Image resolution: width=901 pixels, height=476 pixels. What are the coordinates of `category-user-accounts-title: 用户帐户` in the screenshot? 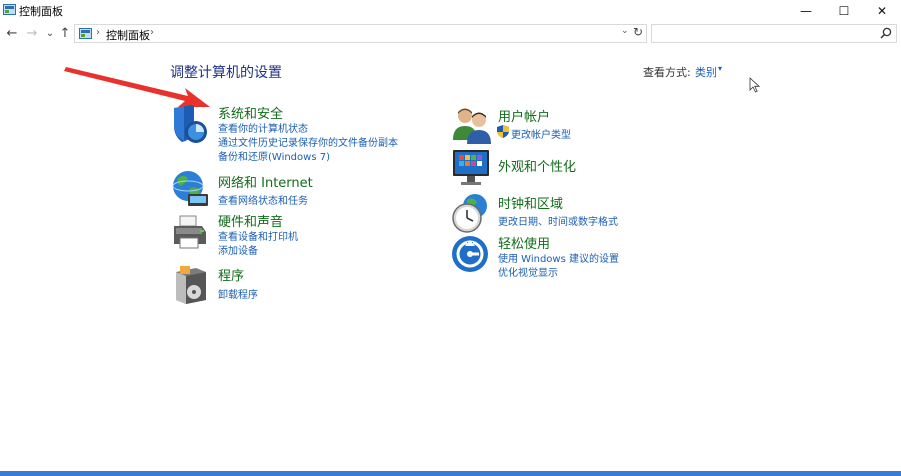 It's located at (524, 115).